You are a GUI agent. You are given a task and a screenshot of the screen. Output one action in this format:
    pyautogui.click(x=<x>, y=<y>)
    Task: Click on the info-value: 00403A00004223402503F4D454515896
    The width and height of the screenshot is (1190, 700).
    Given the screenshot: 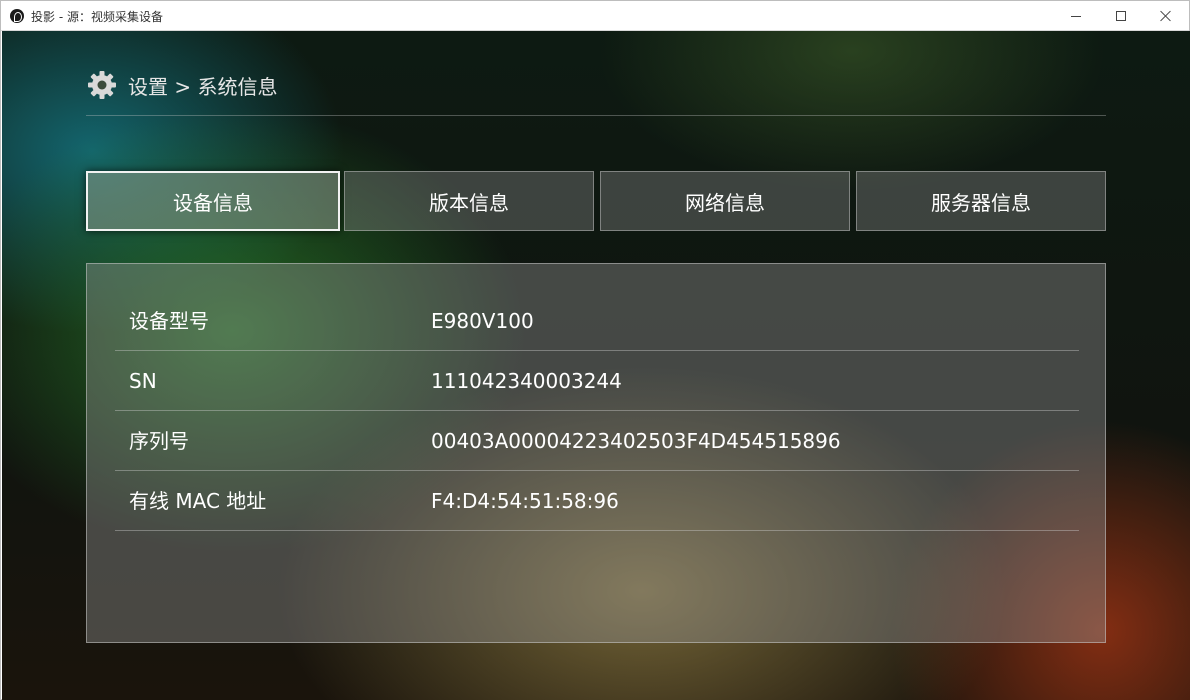 What is the action you would take?
    pyautogui.click(x=636, y=441)
    